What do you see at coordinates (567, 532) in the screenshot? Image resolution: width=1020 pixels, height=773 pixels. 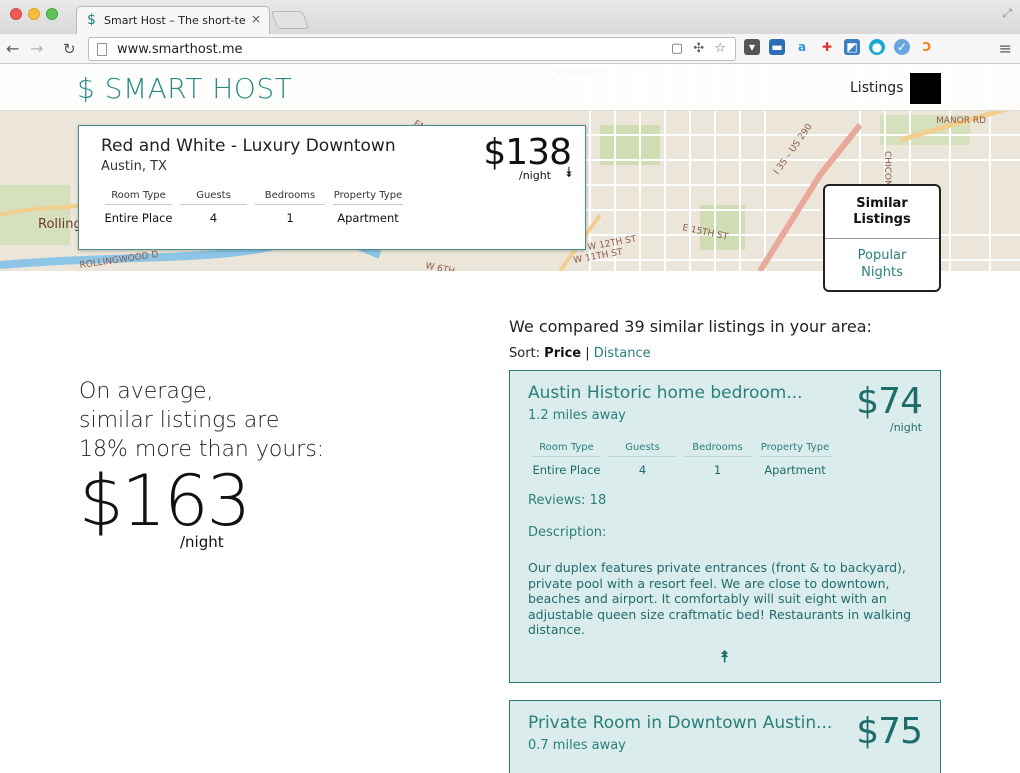 I see `similar-listing-description-label: Description:` at bounding box center [567, 532].